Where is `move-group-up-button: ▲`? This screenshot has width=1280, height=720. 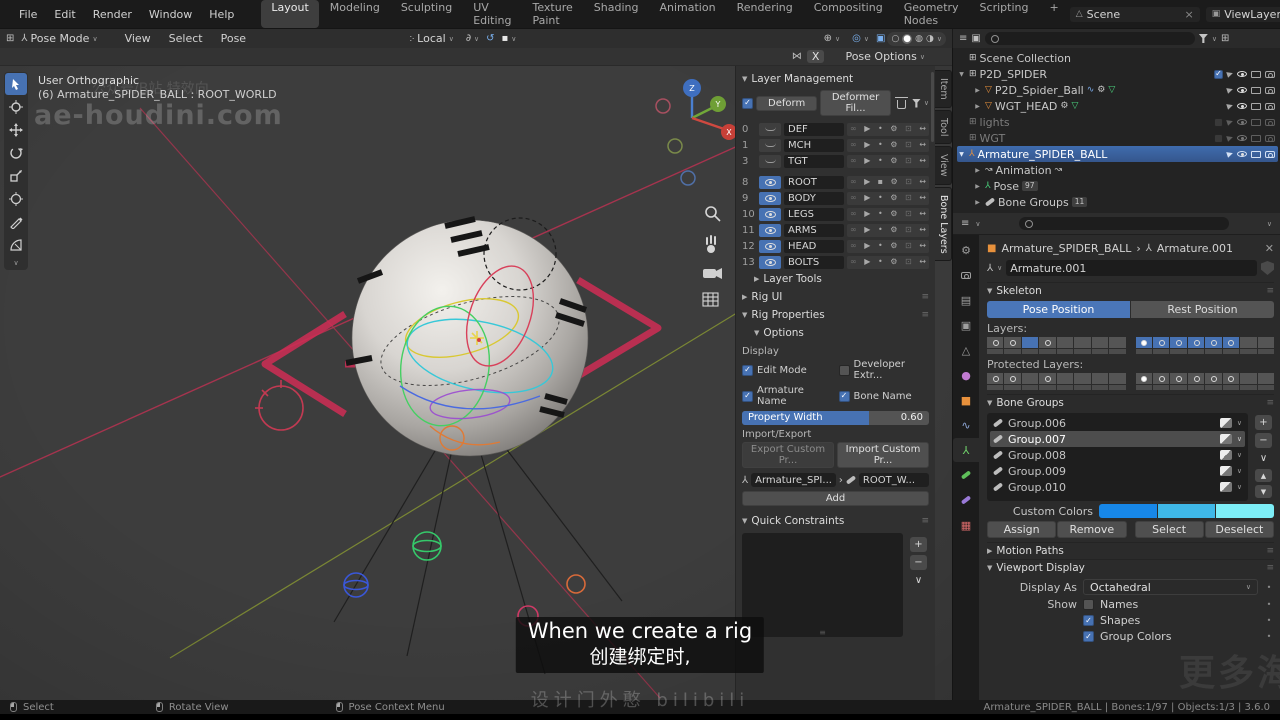 move-group-up-button: ▲ is located at coordinates (1263, 475).